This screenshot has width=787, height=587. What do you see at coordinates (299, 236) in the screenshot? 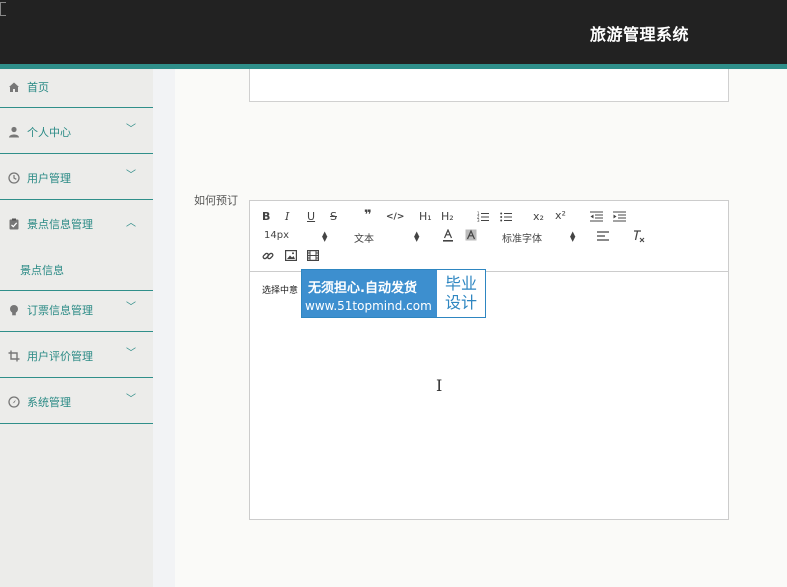
I see `font-size-select: 14px ▲ ▼` at bounding box center [299, 236].